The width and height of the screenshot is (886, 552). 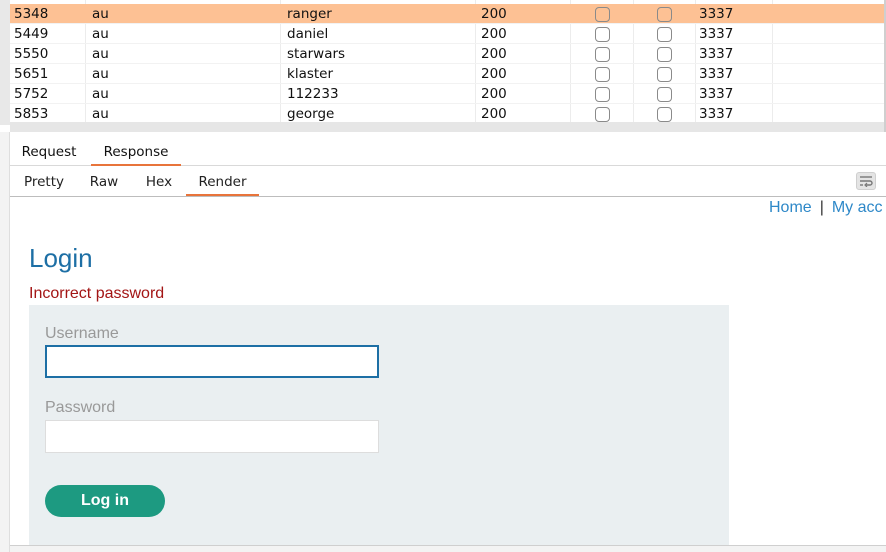 What do you see at coordinates (212, 361) in the screenshot?
I see `username-input` at bounding box center [212, 361].